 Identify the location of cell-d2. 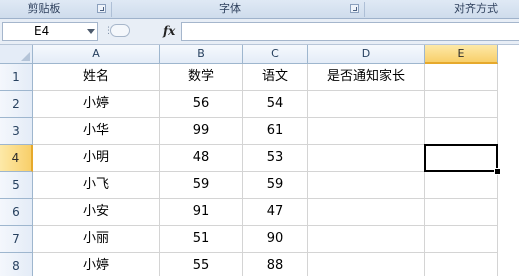
(366, 104).